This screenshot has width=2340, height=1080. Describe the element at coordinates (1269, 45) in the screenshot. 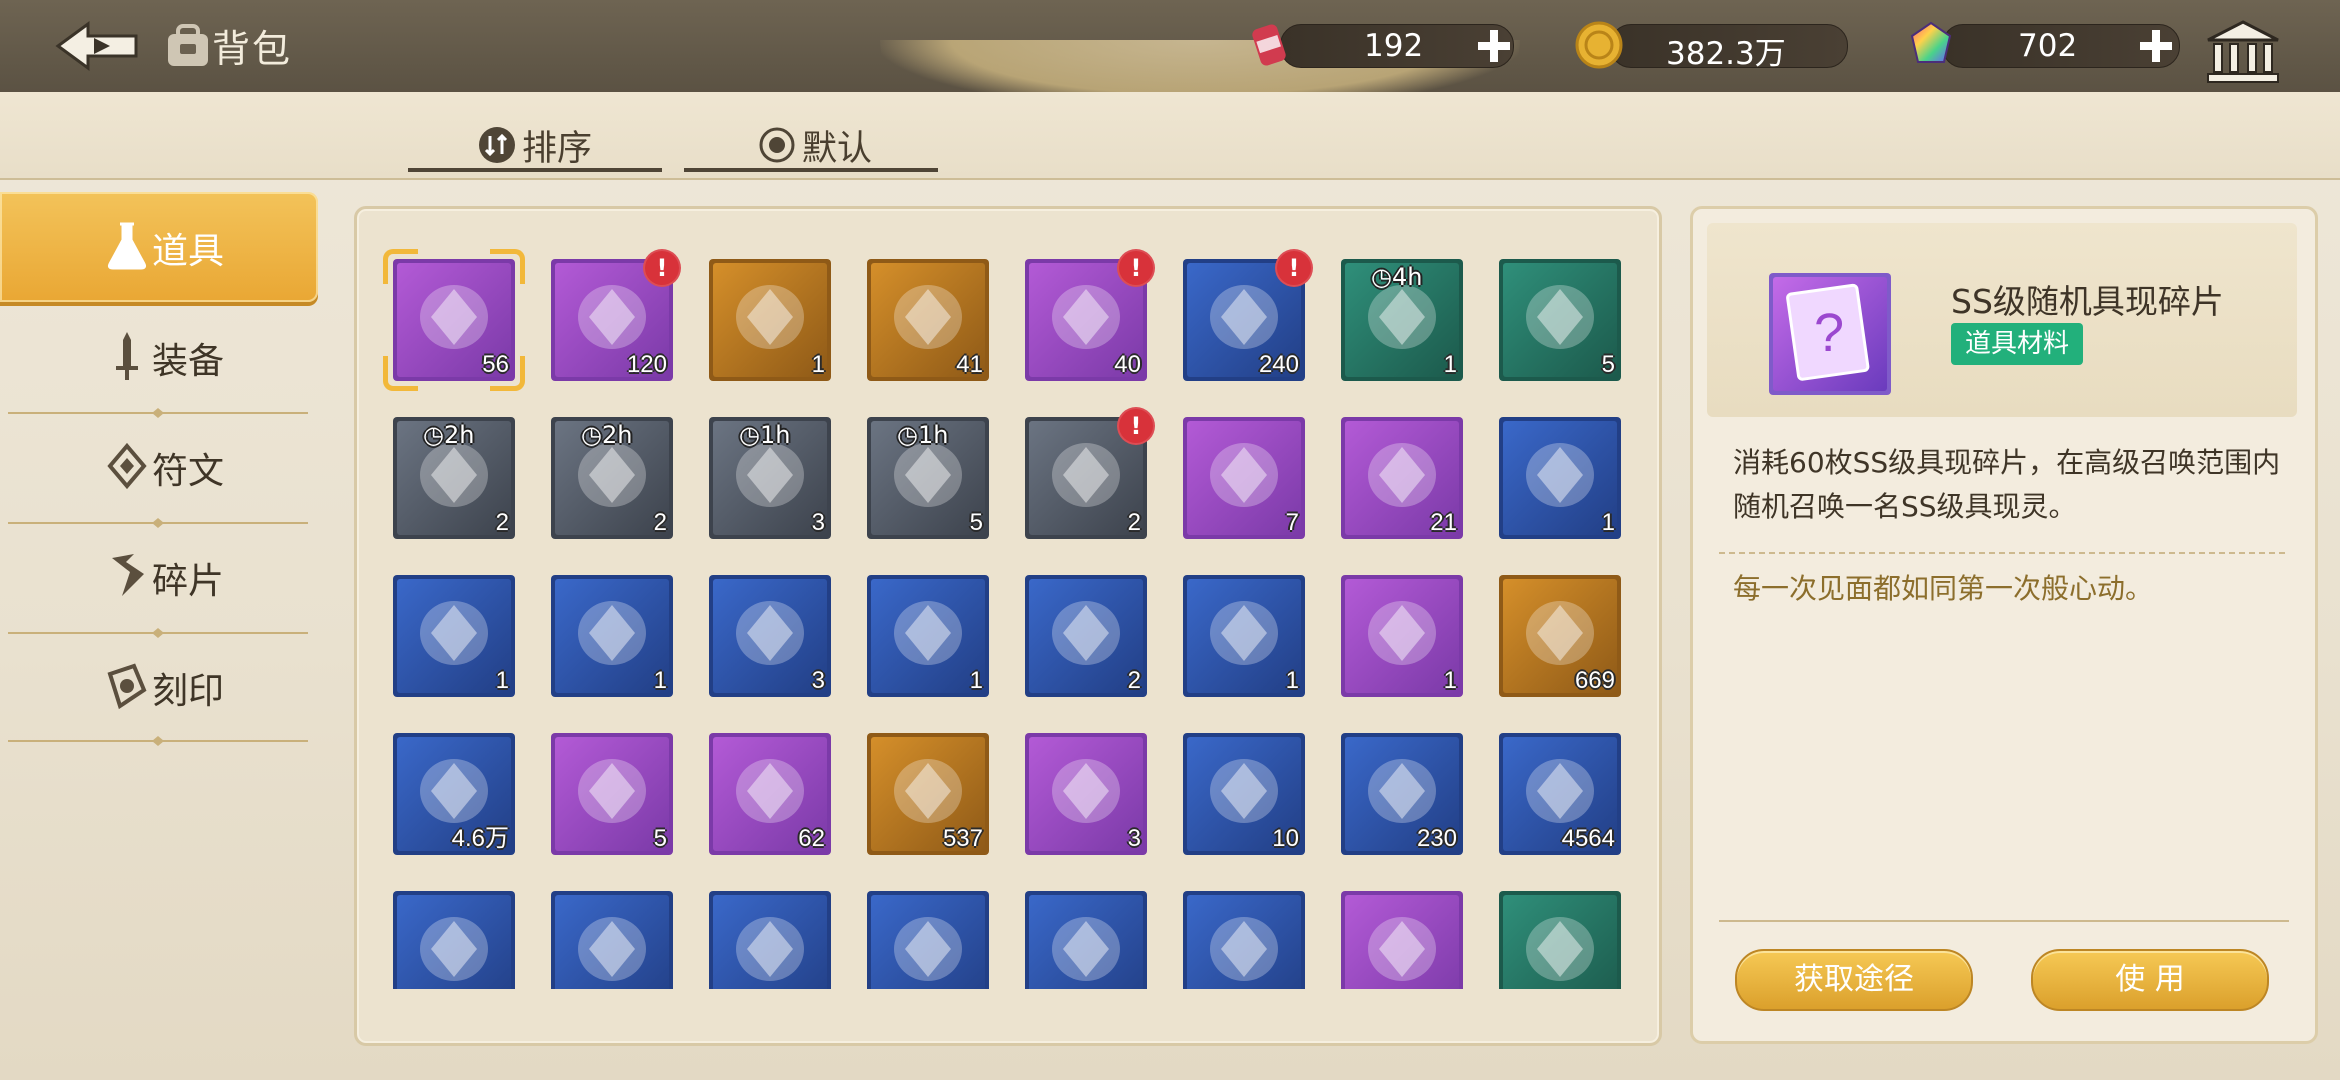

I see `can-icon` at that location.